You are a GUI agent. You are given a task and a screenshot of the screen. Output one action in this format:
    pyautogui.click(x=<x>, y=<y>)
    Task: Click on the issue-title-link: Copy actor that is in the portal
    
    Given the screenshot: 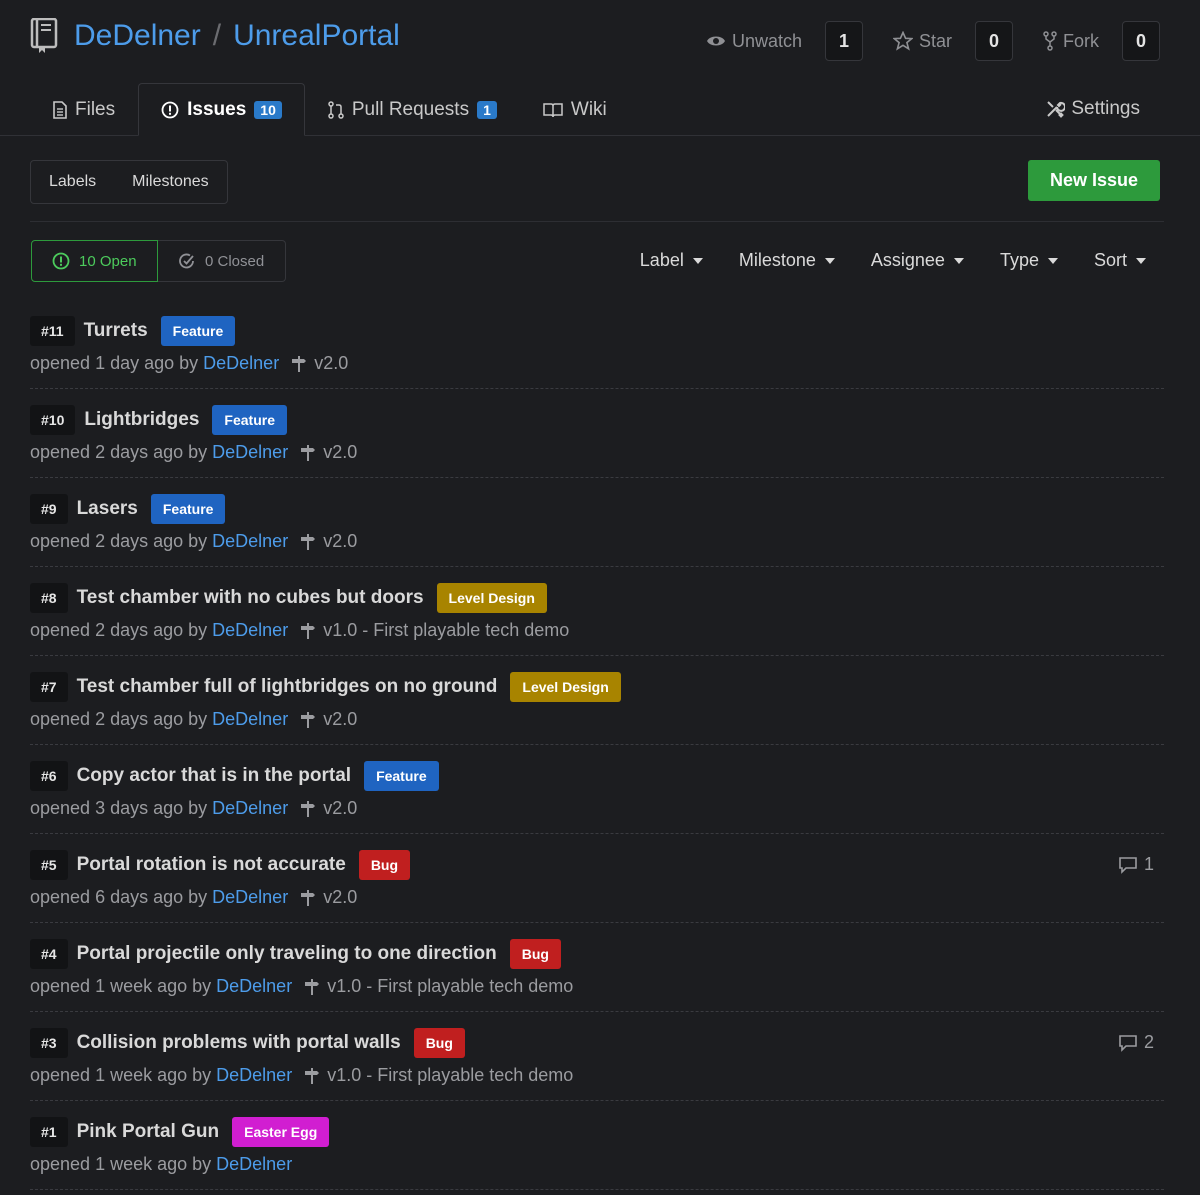 What is the action you would take?
    pyautogui.click(x=214, y=776)
    